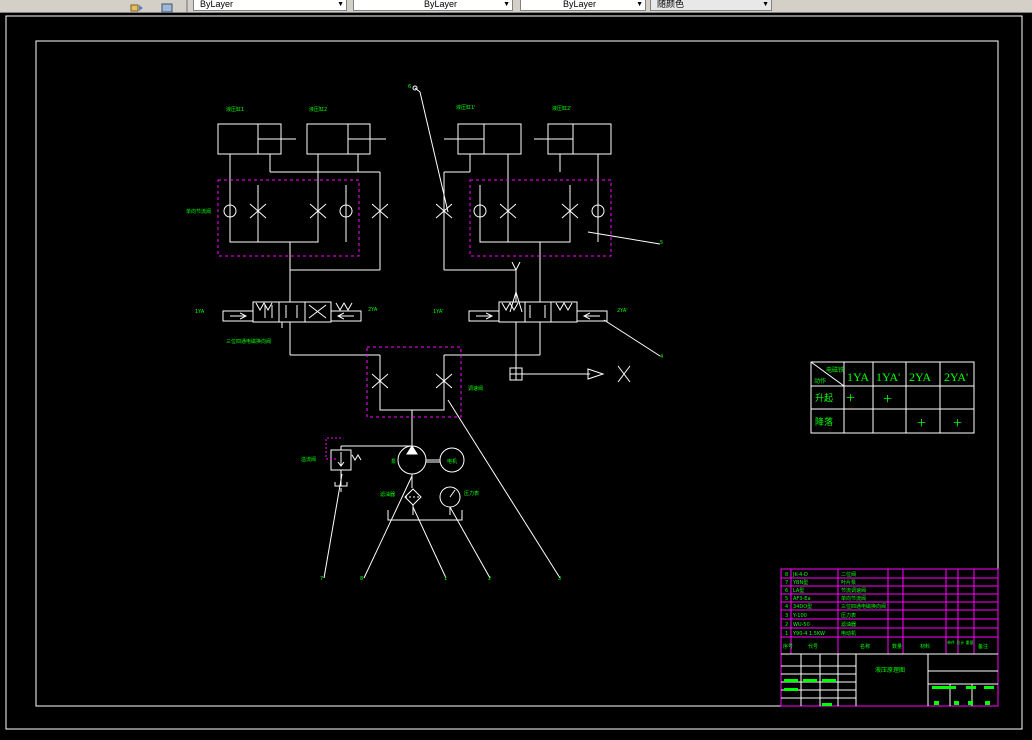  Describe the element at coordinates (580, 4) in the screenshot. I see `plotstyle-combo-value: ByLayer` at that location.